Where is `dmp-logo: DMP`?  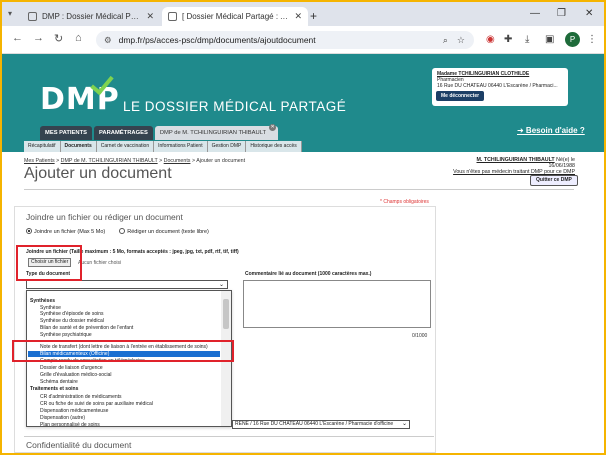
dmp-logo: DMP is located at coordinates (80, 99).